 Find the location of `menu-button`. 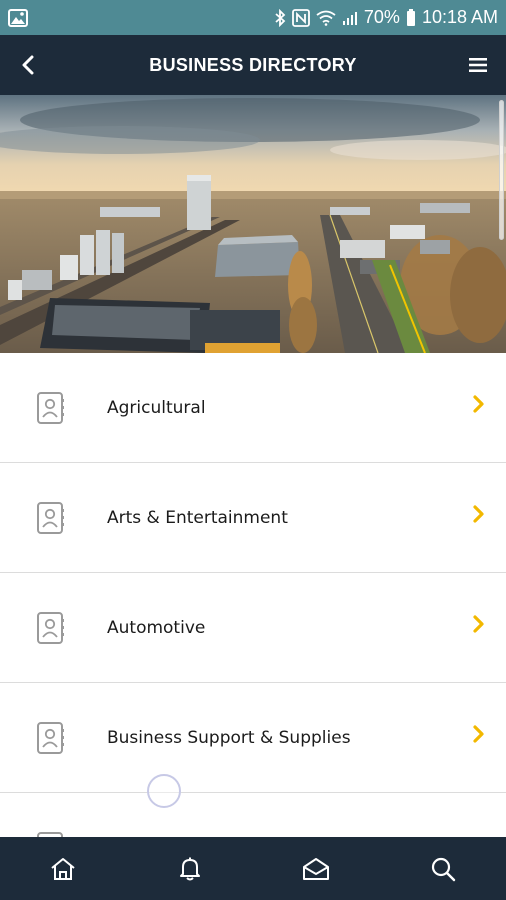

menu-button is located at coordinates (478, 65).